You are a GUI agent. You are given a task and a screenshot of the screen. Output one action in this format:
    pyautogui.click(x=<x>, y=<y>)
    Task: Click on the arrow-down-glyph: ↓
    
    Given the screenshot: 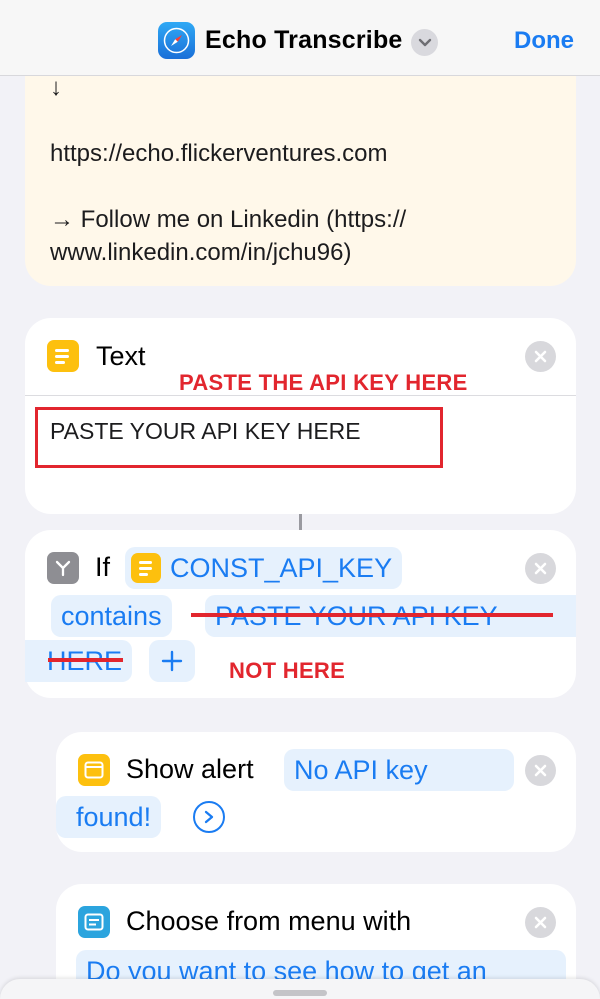 What is the action you would take?
    pyautogui.click(x=56, y=87)
    